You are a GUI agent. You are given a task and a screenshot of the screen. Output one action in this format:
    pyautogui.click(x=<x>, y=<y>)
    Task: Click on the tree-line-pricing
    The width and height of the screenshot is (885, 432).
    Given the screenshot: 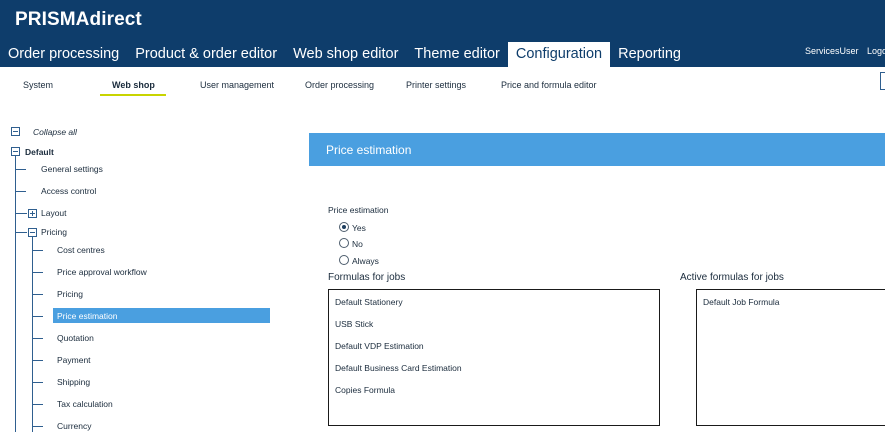 What is the action you would take?
    pyautogui.click(x=32, y=334)
    